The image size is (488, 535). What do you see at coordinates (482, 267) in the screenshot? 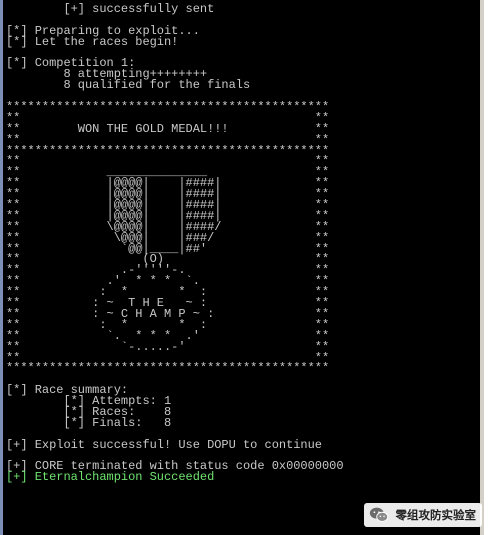
I see `scrollbar` at bounding box center [482, 267].